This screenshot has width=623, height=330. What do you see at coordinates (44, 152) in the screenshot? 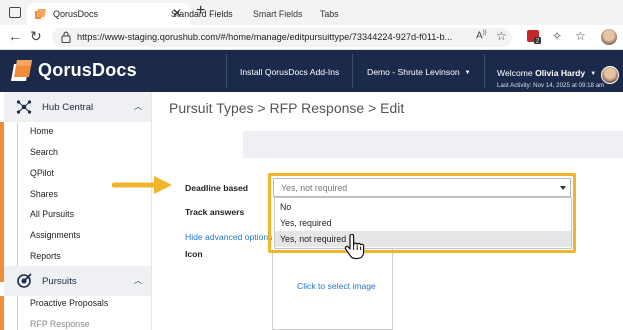
I see `sidebar-item-search: Search` at bounding box center [44, 152].